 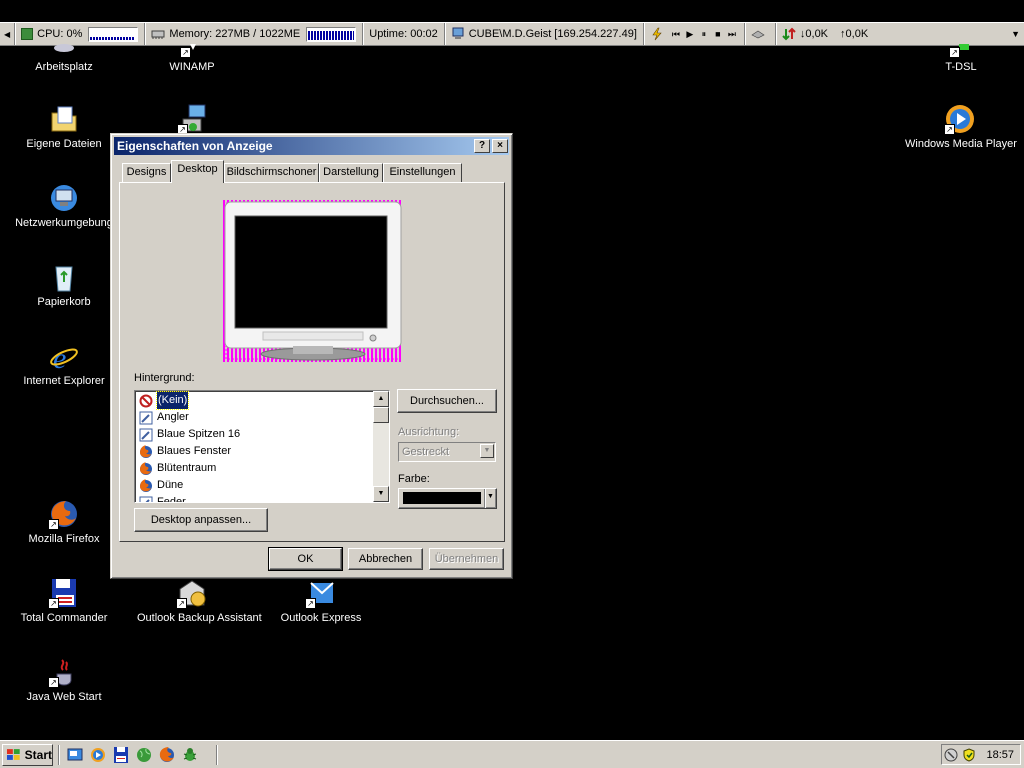 I want to click on desktop-icon-label: Mozilla Firefox, so click(x=64, y=539).